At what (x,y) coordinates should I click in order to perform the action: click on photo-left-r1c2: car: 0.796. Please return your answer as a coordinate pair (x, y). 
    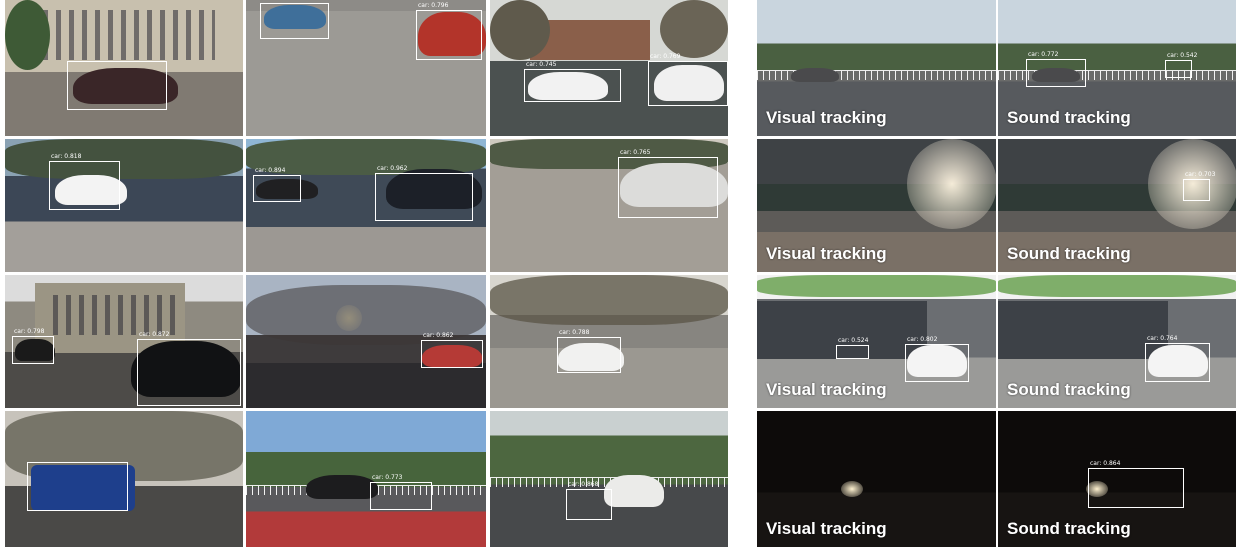
    Looking at the image, I should click on (366, 68).